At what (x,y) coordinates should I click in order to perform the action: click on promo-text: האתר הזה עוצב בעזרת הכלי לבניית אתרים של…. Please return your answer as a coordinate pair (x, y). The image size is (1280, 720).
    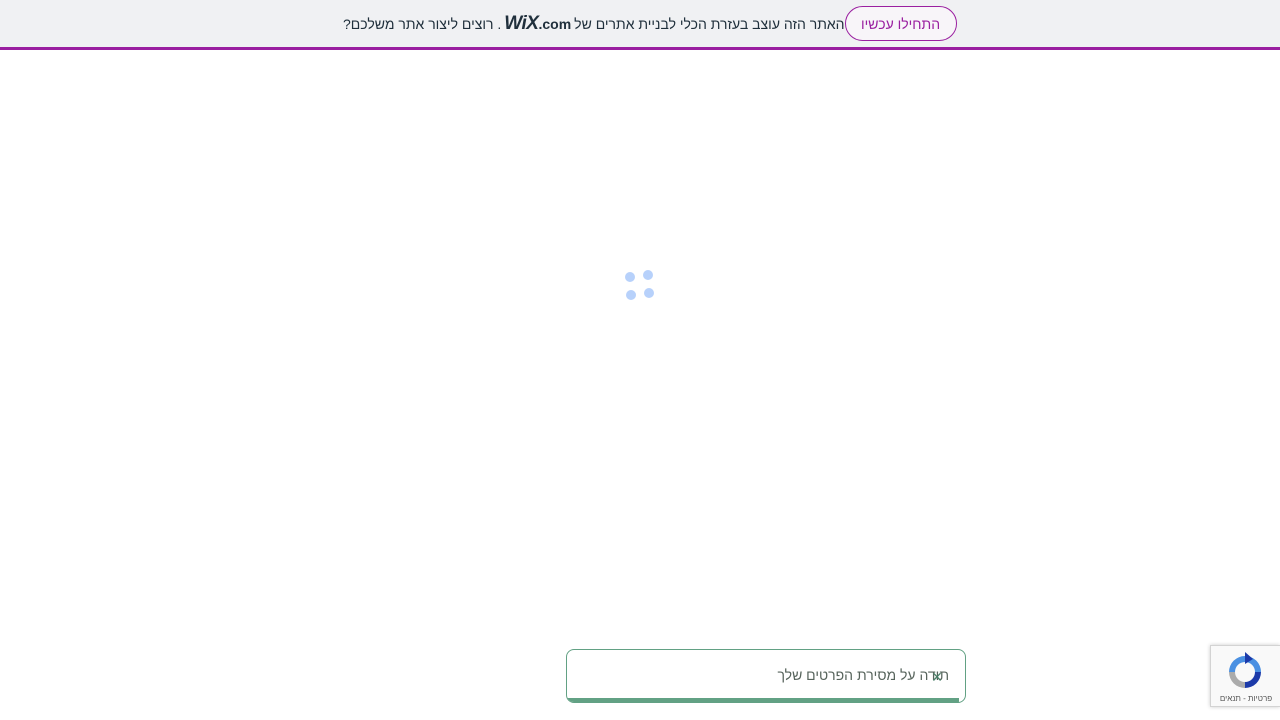
    Looking at the image, I should click on (594, 24).